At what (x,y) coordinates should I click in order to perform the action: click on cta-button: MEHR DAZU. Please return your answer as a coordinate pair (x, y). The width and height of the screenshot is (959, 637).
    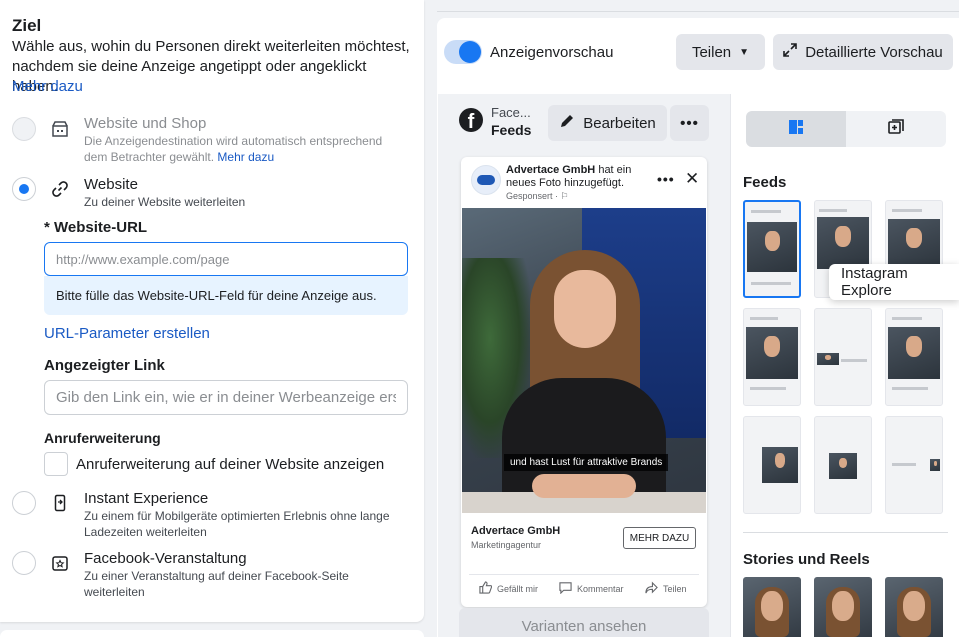
    Looking at the image, I should click on (659, 538).